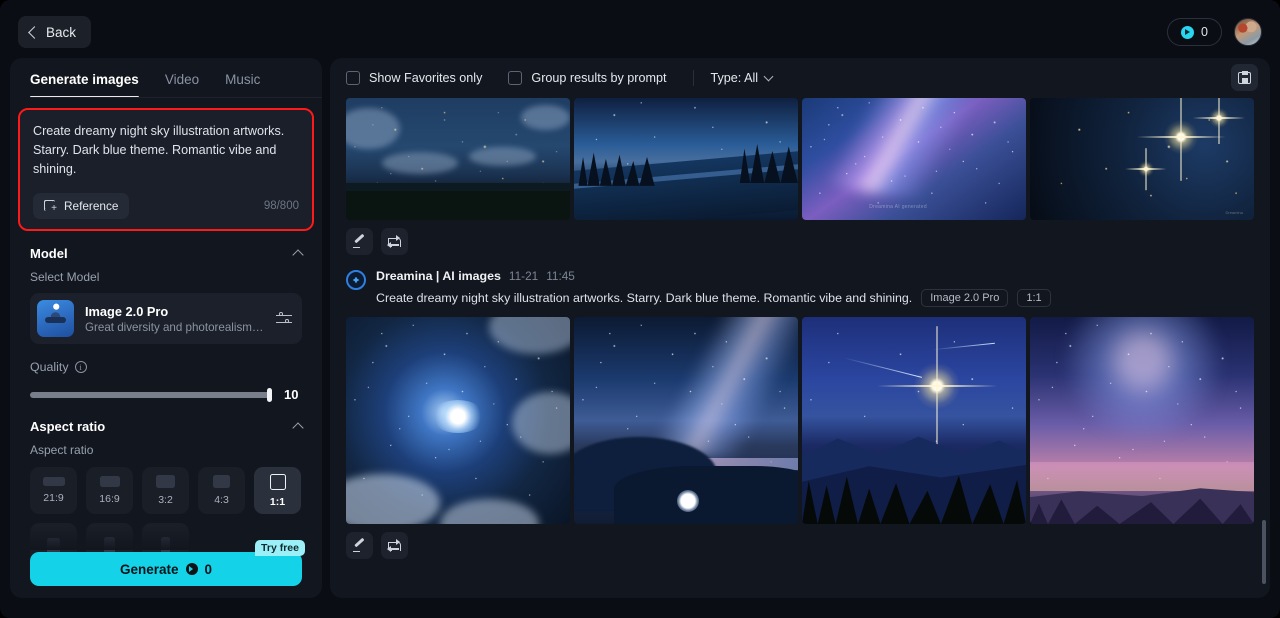 This screenshot has width=1280, height=618. What do you see at coordinates (80, 367) in the screenshot?
I see `info-icon: i` at bounding box center [80, 367].